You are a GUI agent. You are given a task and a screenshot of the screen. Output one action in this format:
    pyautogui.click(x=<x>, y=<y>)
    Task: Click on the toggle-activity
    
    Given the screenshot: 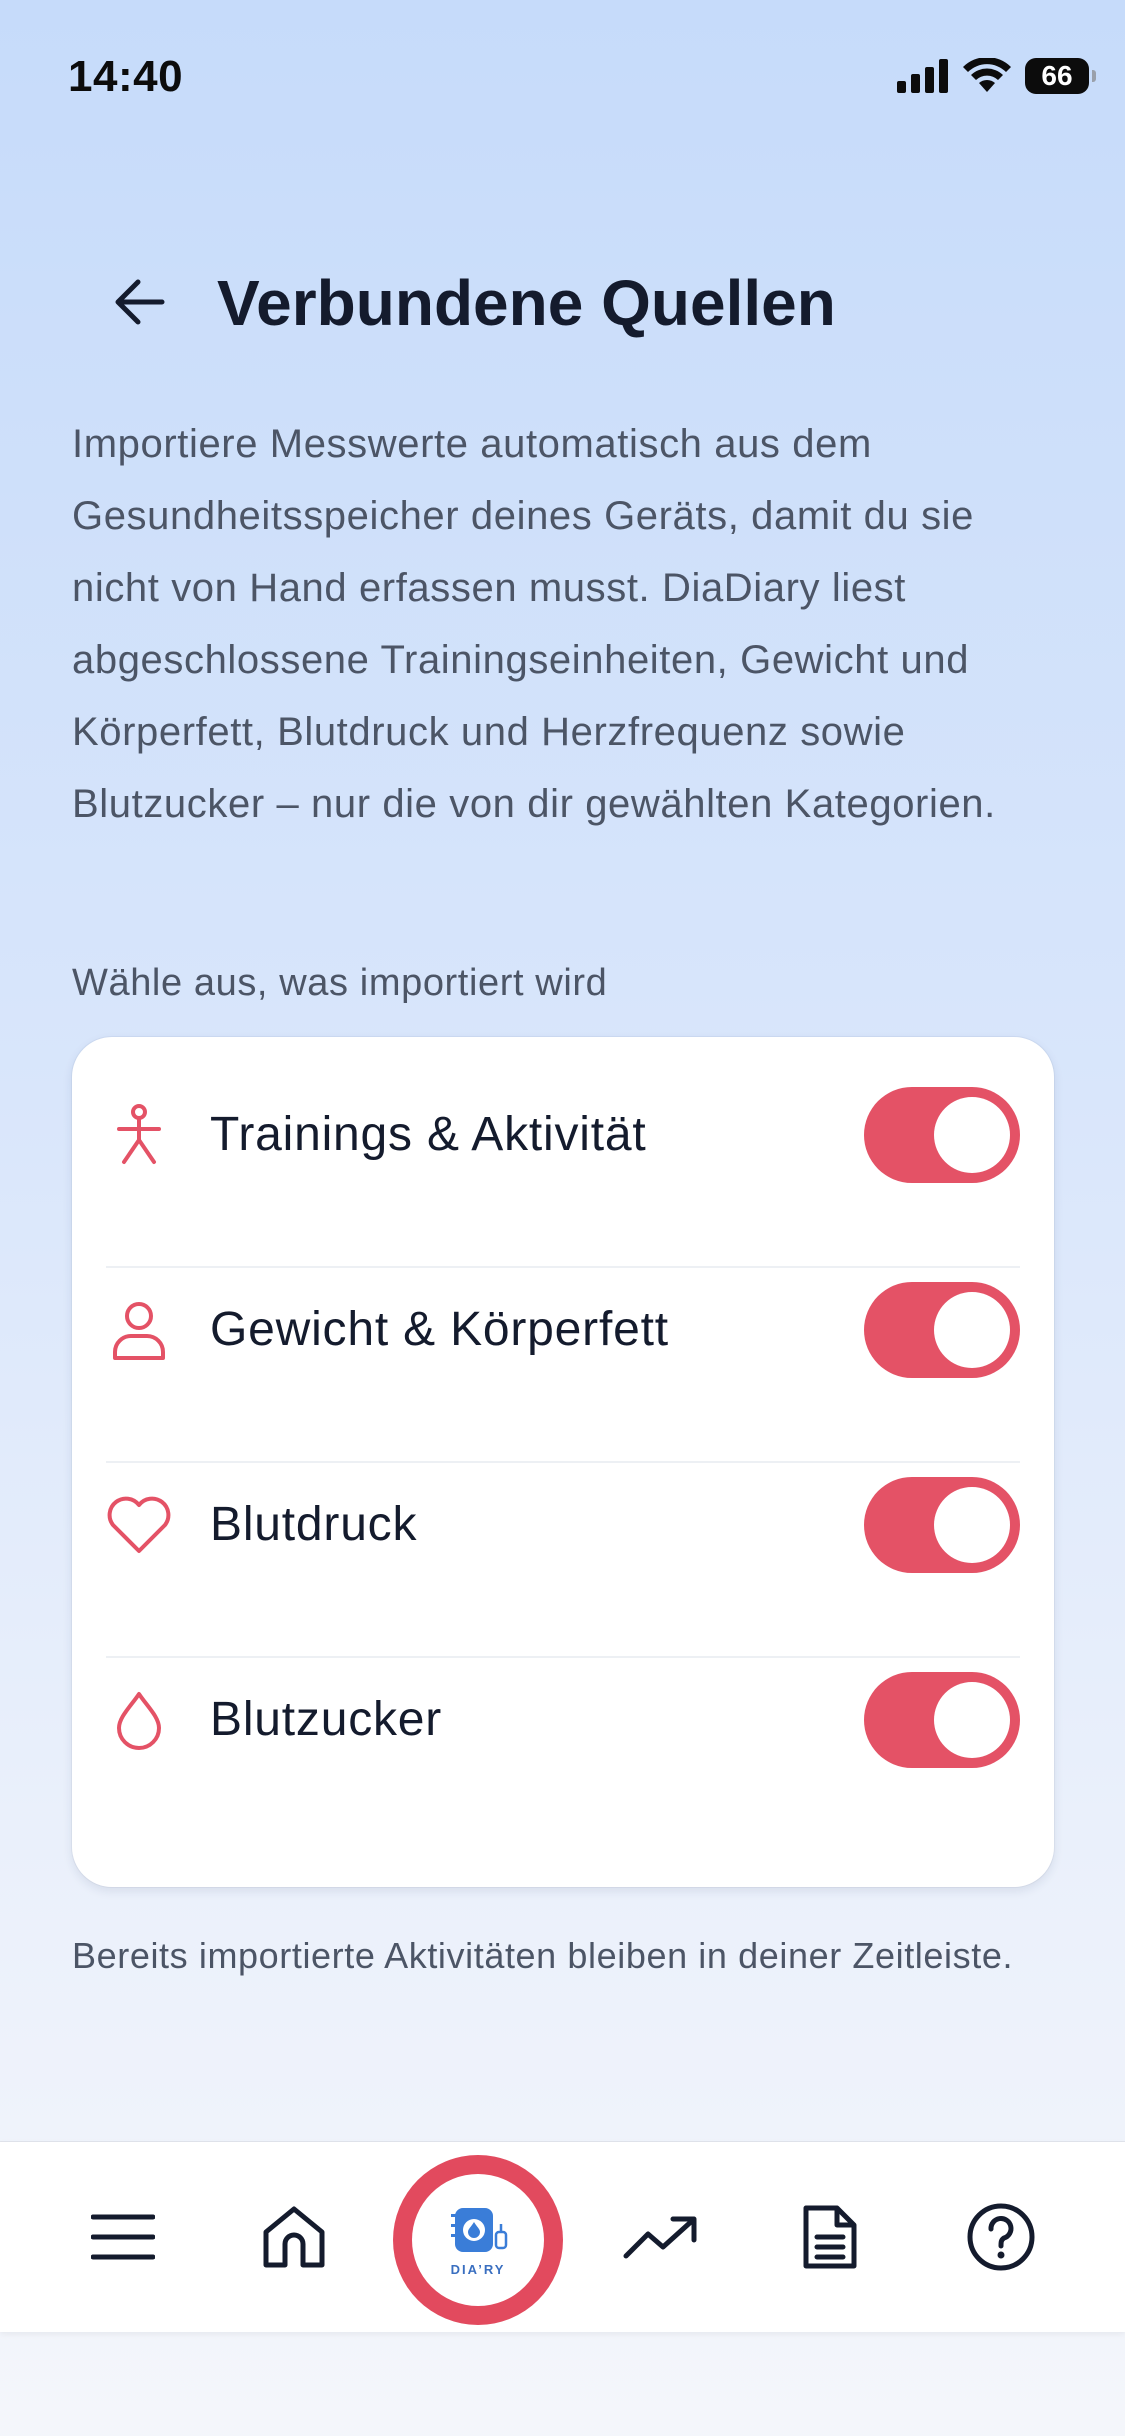 What is the action you would take?
    pyautogui.click(x=942, y=1134)
    